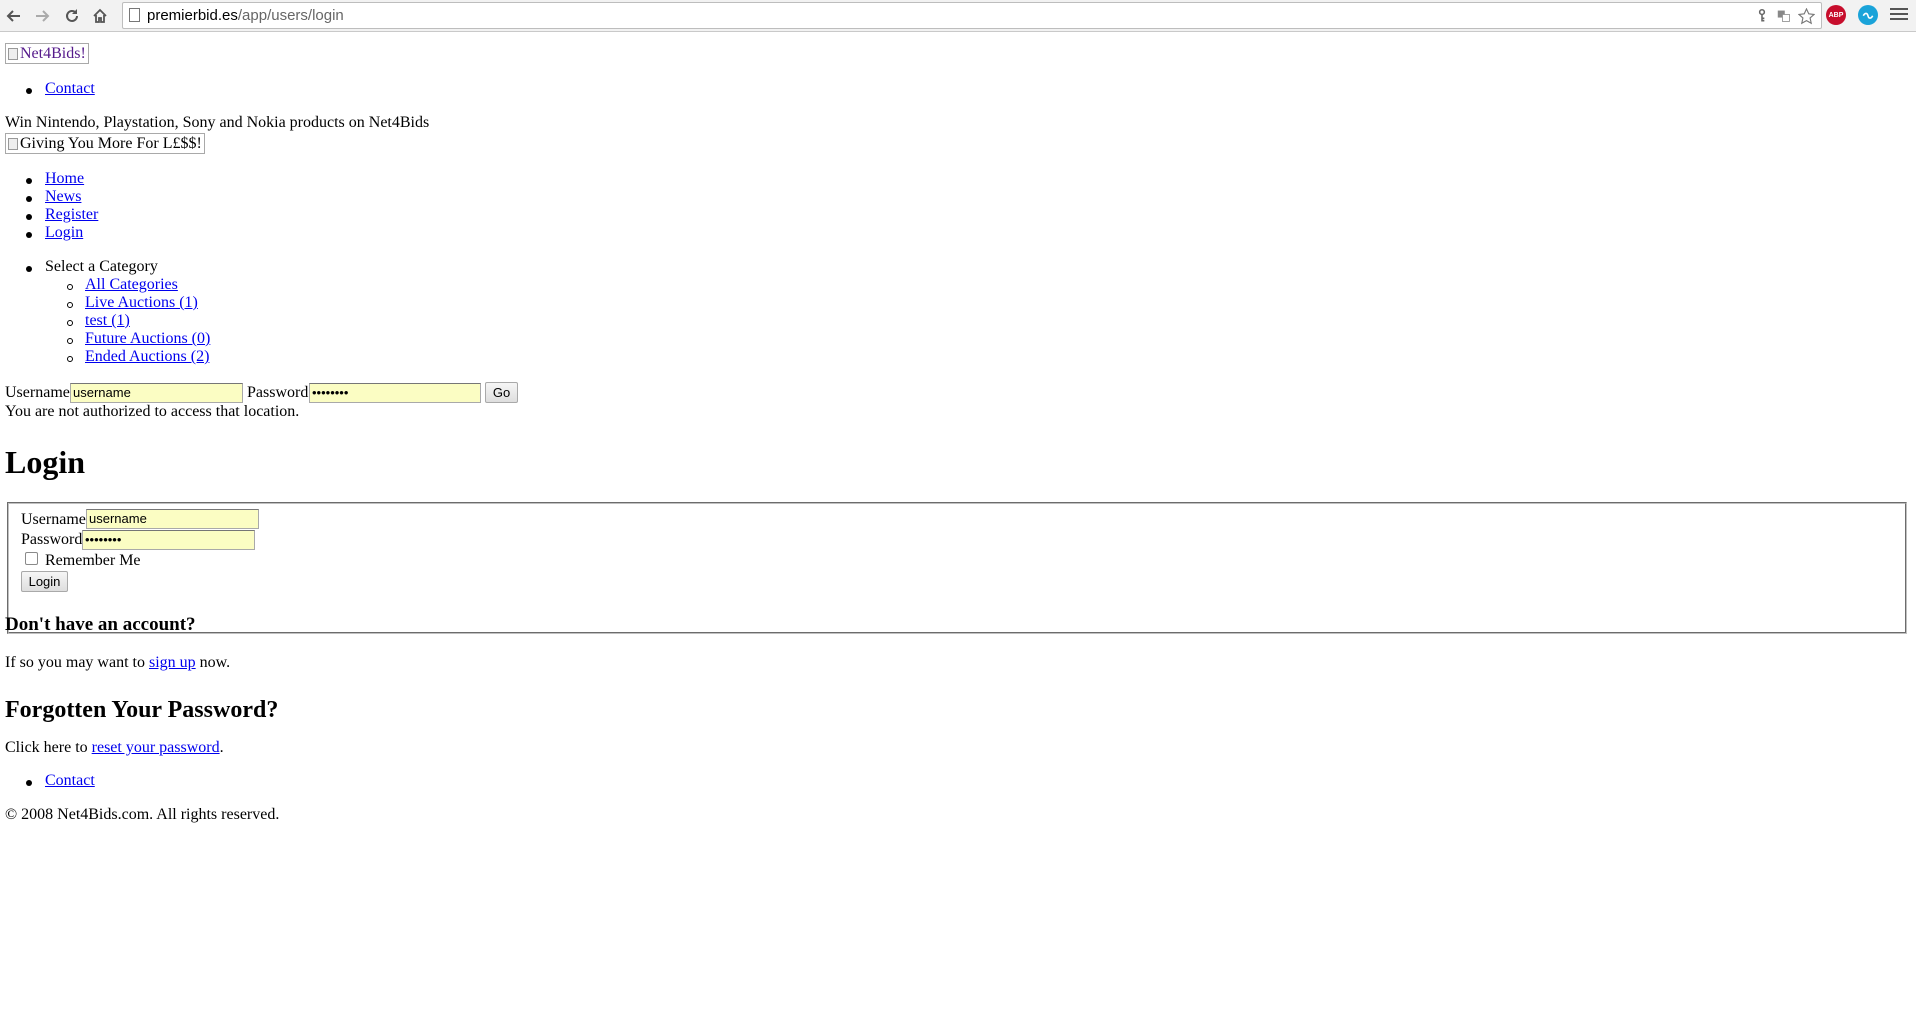  Describe the element at coordinates (1899, 15) in the screenshot. I see `browser-menu-icon` at that location.